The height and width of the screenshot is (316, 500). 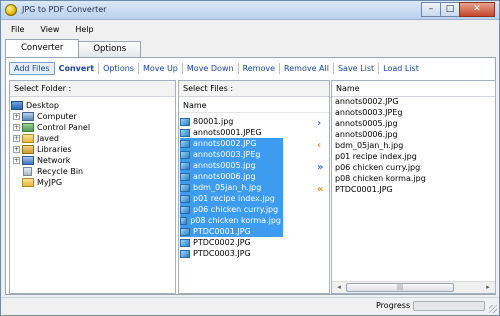 I want to click on add-files-button: Add Files, so click(x=32, y=68).